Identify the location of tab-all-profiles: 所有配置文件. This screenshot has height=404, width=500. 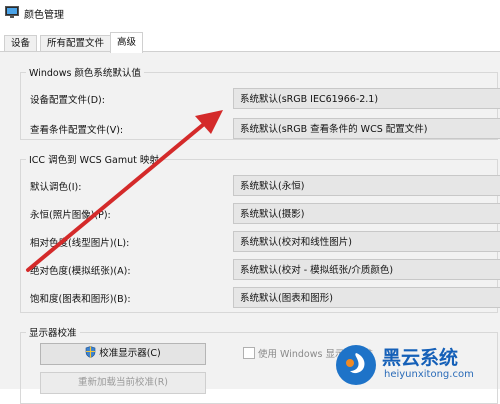
(76, 43).